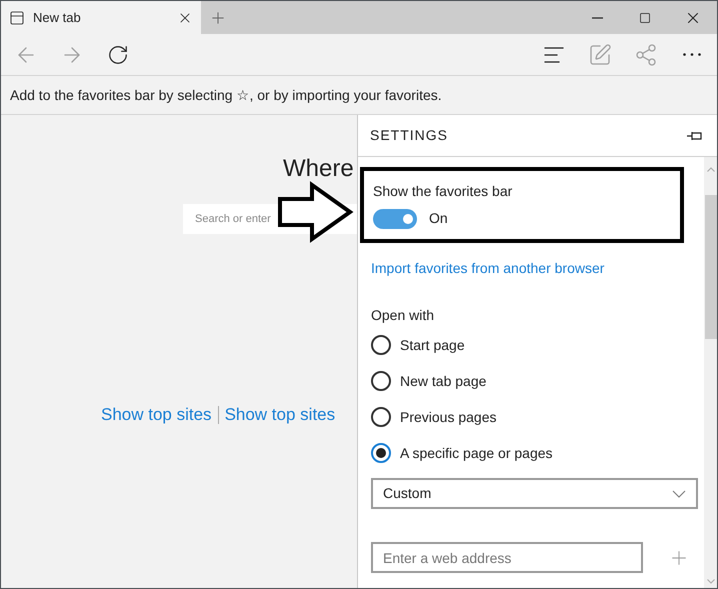 The image size is (718, 589). What do you see at coordinates (534, 493) in the screenshot?
I see `page-dropdown: Custom` at bounding box center [534, 493].